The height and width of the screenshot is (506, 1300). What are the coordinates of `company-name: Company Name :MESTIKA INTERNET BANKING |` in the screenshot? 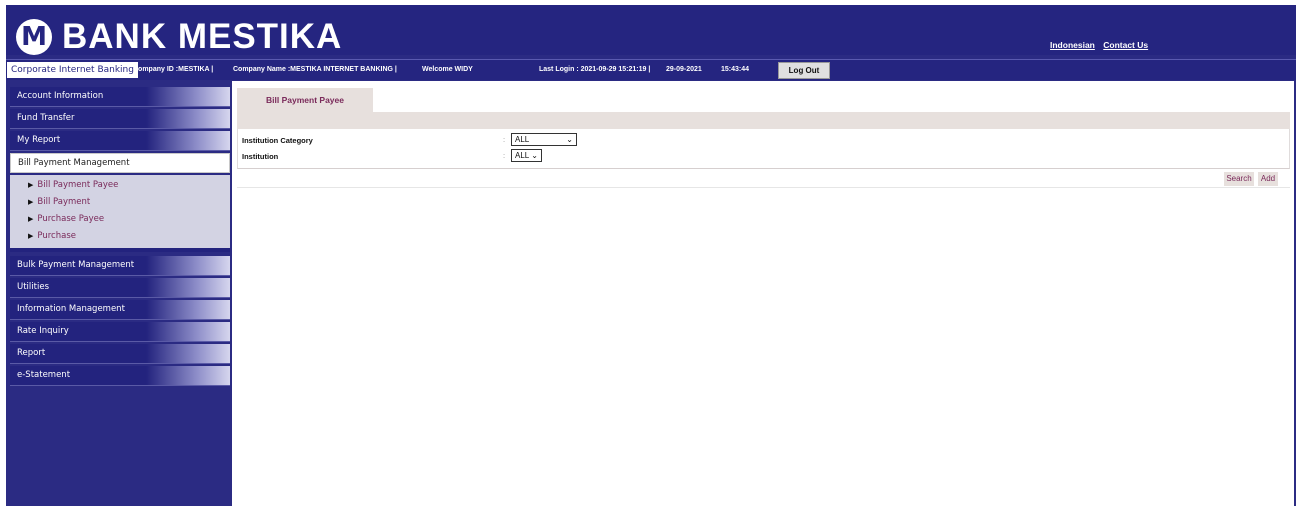 It's located at (315, 69).